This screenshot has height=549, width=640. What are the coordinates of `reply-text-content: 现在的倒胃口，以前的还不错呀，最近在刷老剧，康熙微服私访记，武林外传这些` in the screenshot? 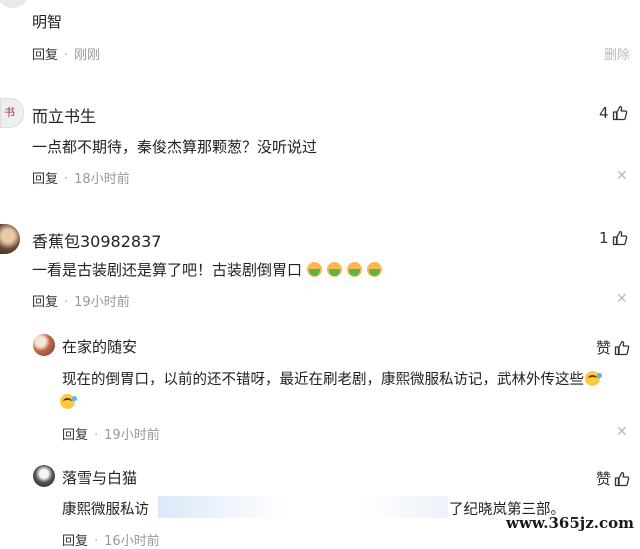 It's located at (323, 380).